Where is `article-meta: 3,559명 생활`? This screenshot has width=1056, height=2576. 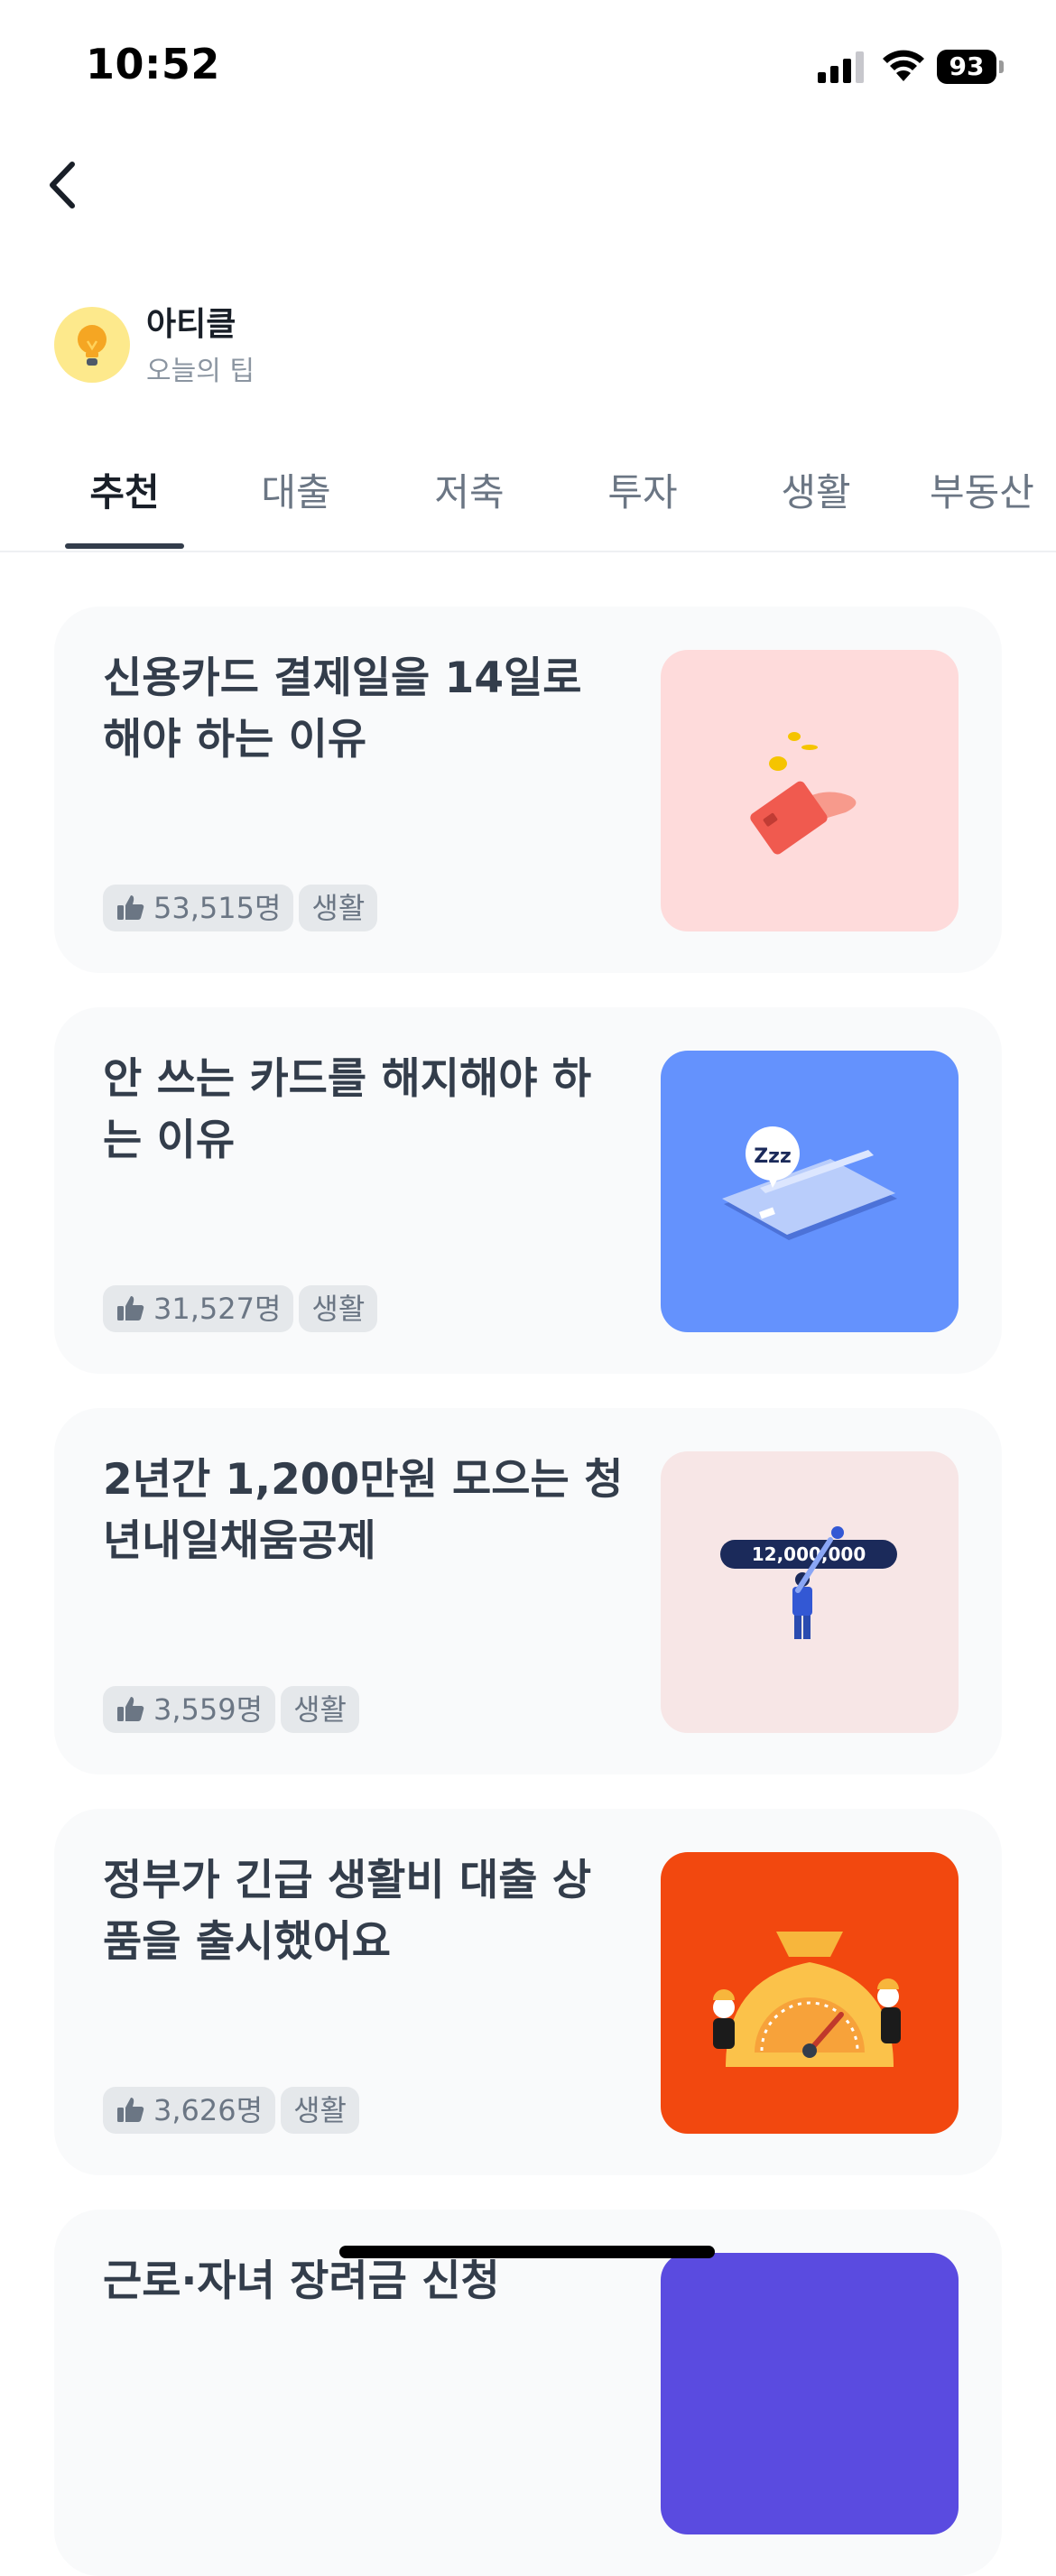 article-meta: 3,559명 생활 is located at coordinates (231, 1709).